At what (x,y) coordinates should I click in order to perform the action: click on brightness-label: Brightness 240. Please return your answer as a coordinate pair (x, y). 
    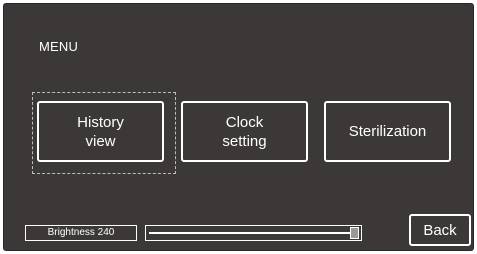
    Looking at the image, I should click on (81, 233).